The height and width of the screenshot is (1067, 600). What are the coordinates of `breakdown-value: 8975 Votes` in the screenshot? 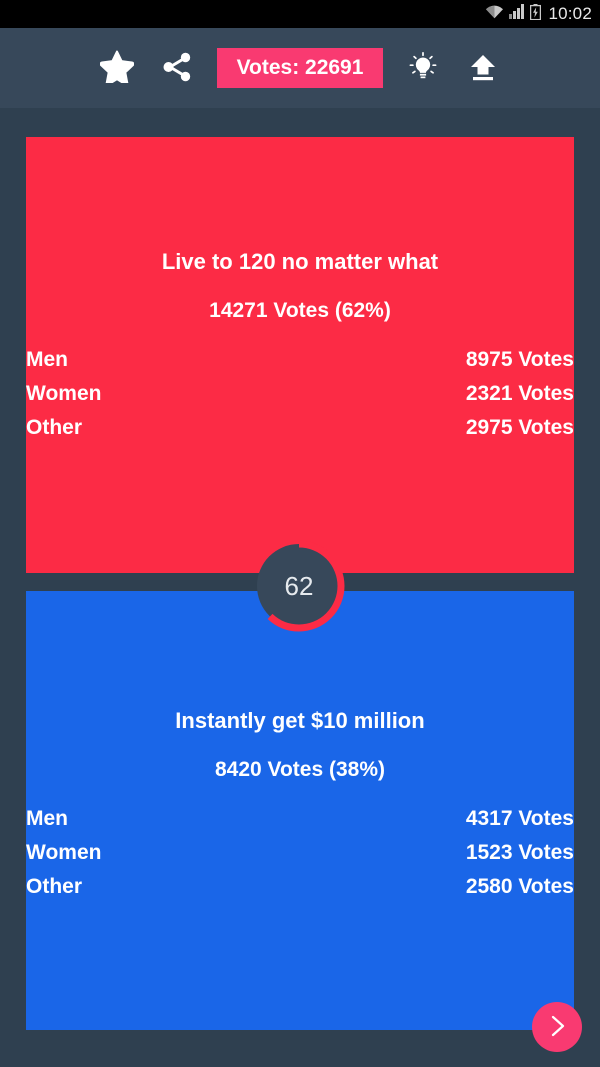 It's located at (519, 360).